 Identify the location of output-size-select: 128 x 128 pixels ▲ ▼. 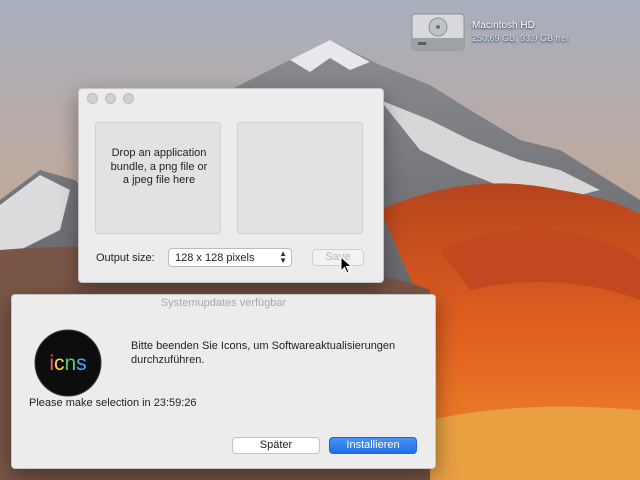
(230, 257).